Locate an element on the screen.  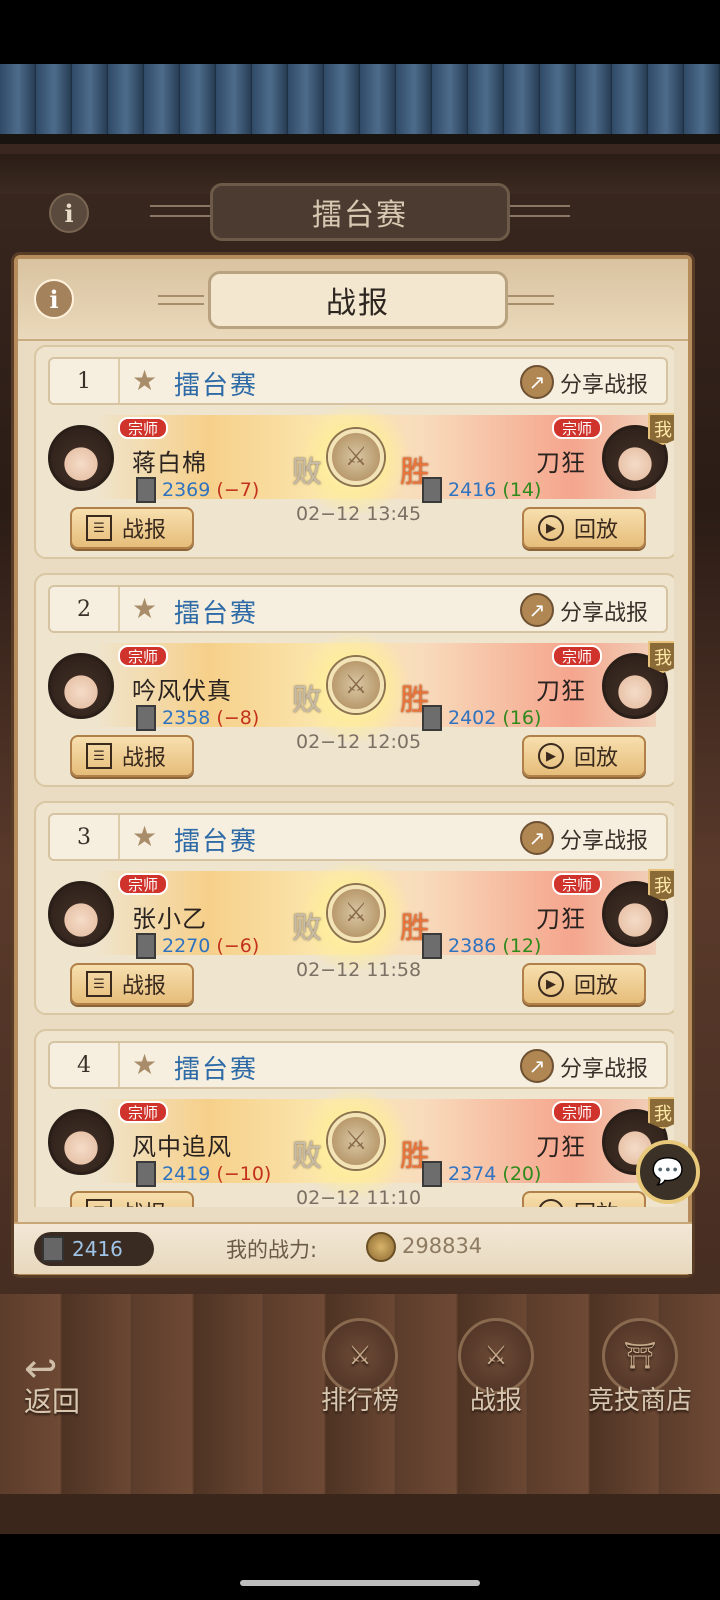
player-rating: 2386 (12) is located at coordinates (494, 946).